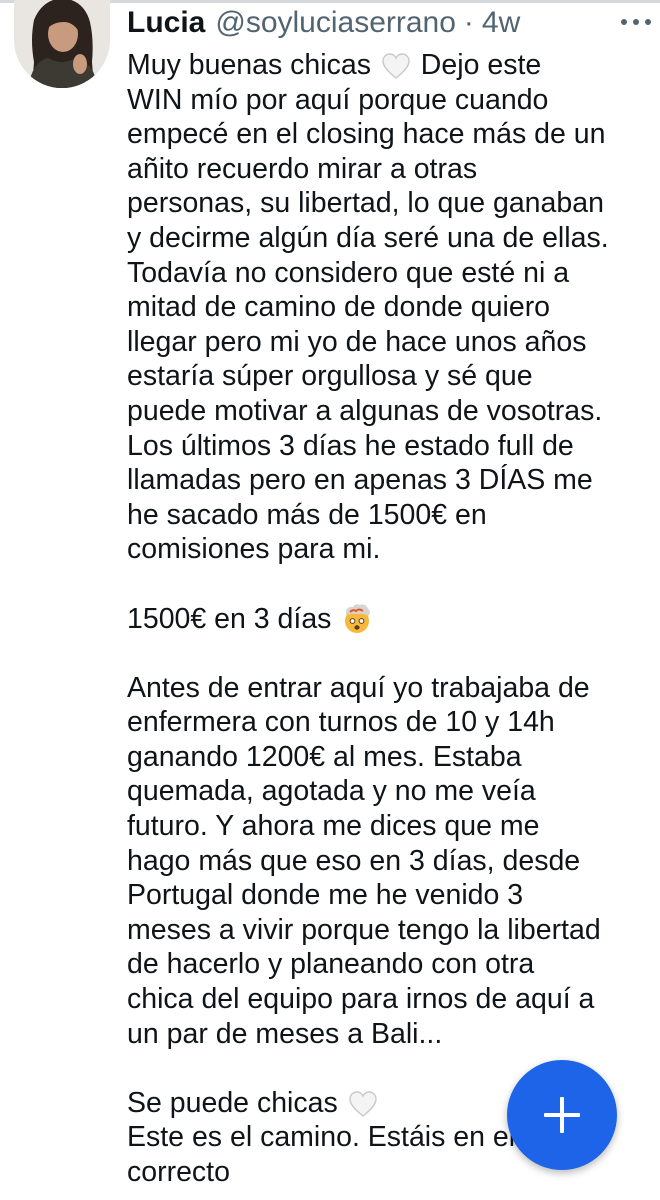 The image size is (660, 1200). I want to click on tweet-text-line: mitad de camino de donde quiero, so click(389, 307).